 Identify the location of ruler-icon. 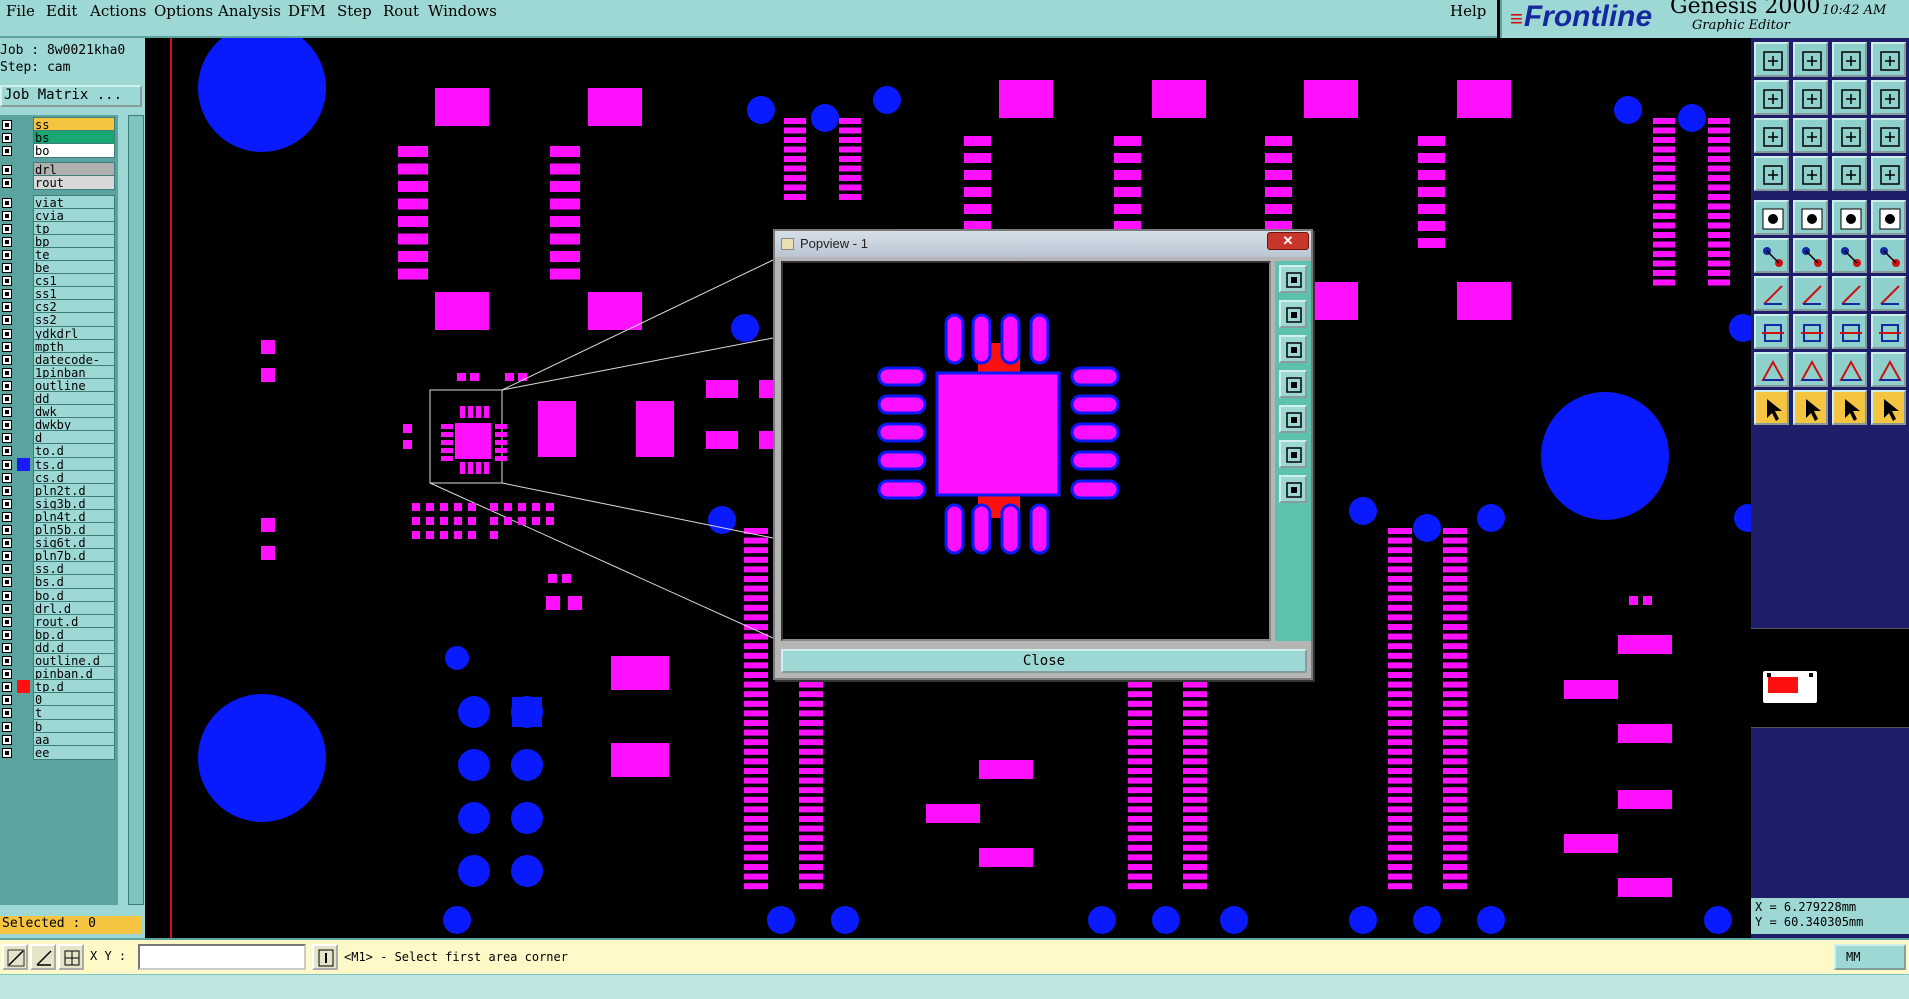
(1849, 217).